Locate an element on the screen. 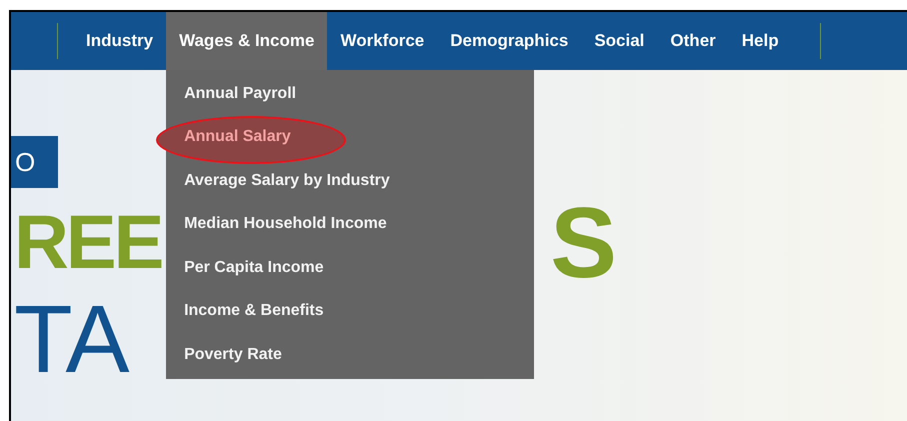 The width and height of the screenshot is (907, 421). menu-item: Annual Salary is located at coordinates (237, 137).